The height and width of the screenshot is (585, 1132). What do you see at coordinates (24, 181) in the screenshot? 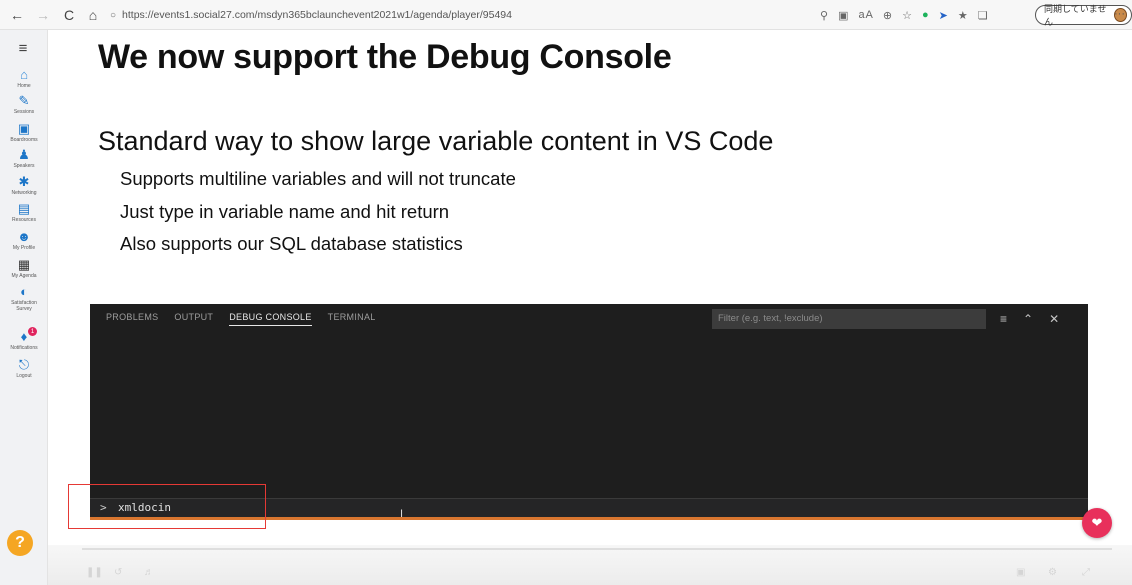
I see `network-icon: ✱` at bounding box center [24, 181].